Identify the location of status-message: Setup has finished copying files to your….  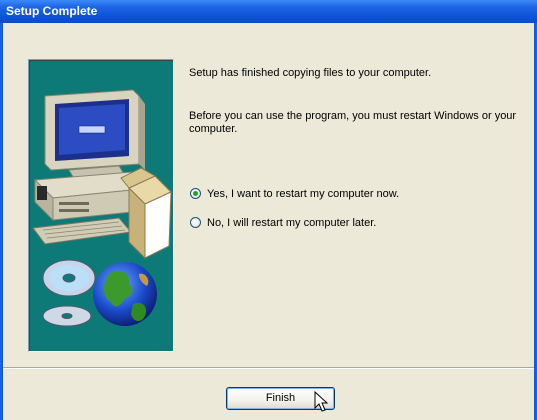
(310, 73).